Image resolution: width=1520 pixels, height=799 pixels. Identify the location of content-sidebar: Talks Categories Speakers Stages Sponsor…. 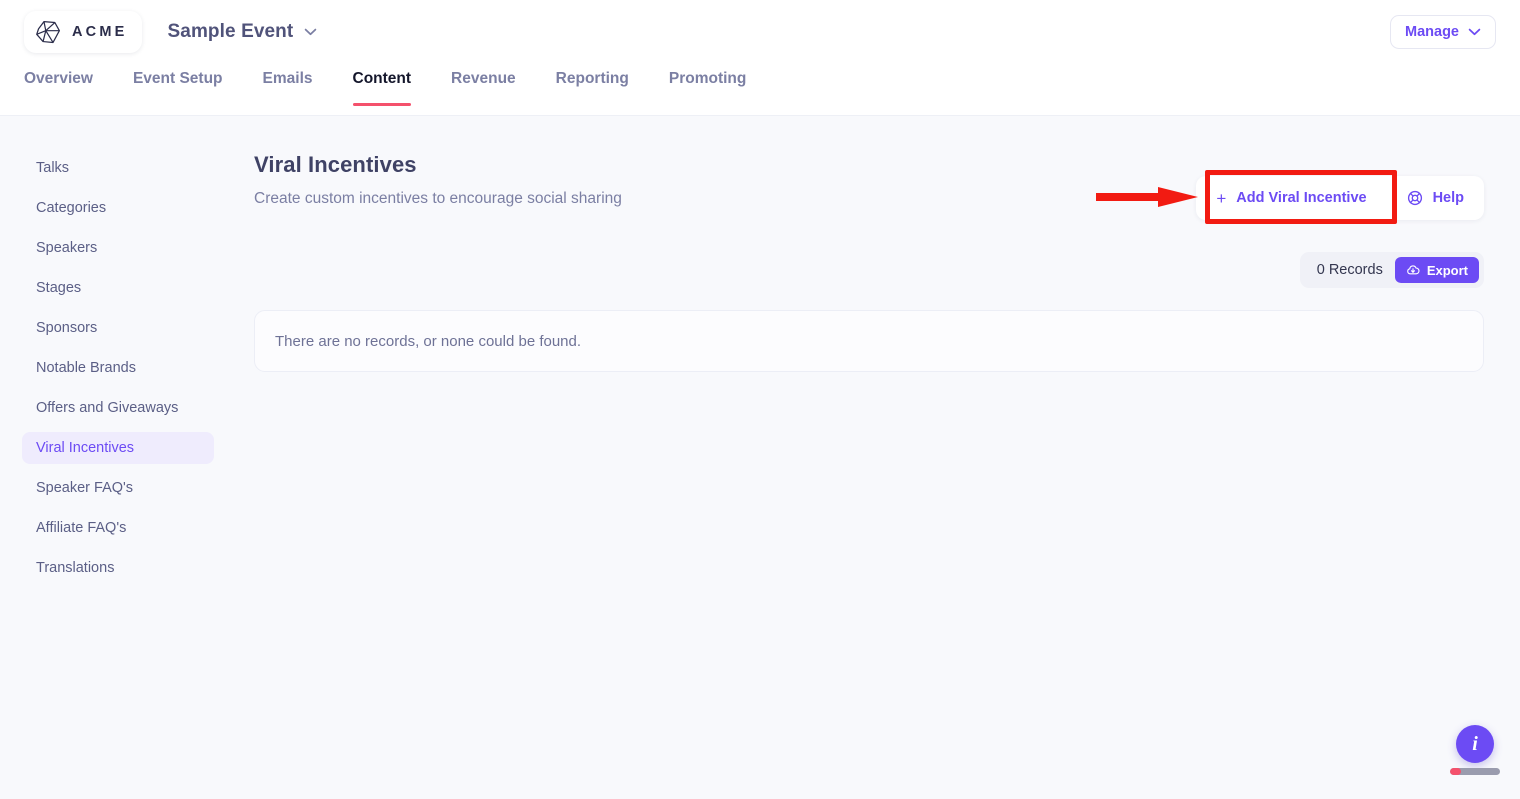
(118, 372).